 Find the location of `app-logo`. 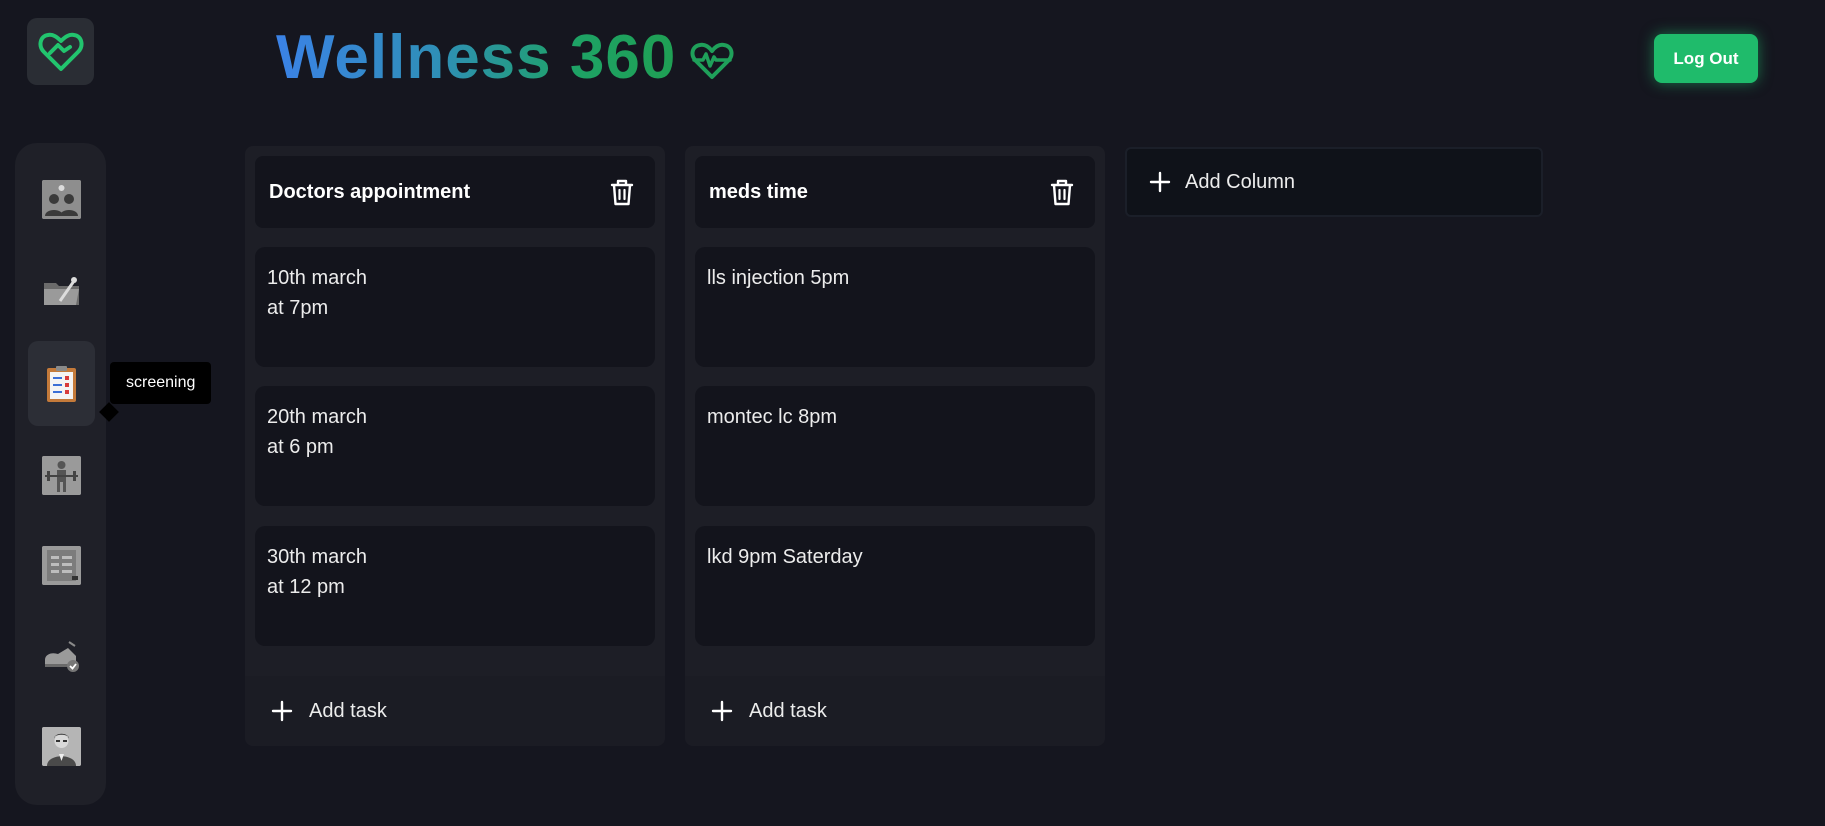

app-logo is located at coordinates (60, 51).